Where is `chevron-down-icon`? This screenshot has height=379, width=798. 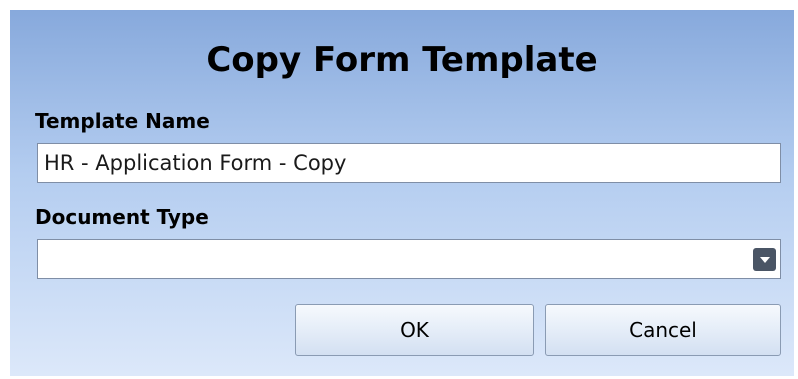 chevron-down-icon is located at coordinates (764, 259).